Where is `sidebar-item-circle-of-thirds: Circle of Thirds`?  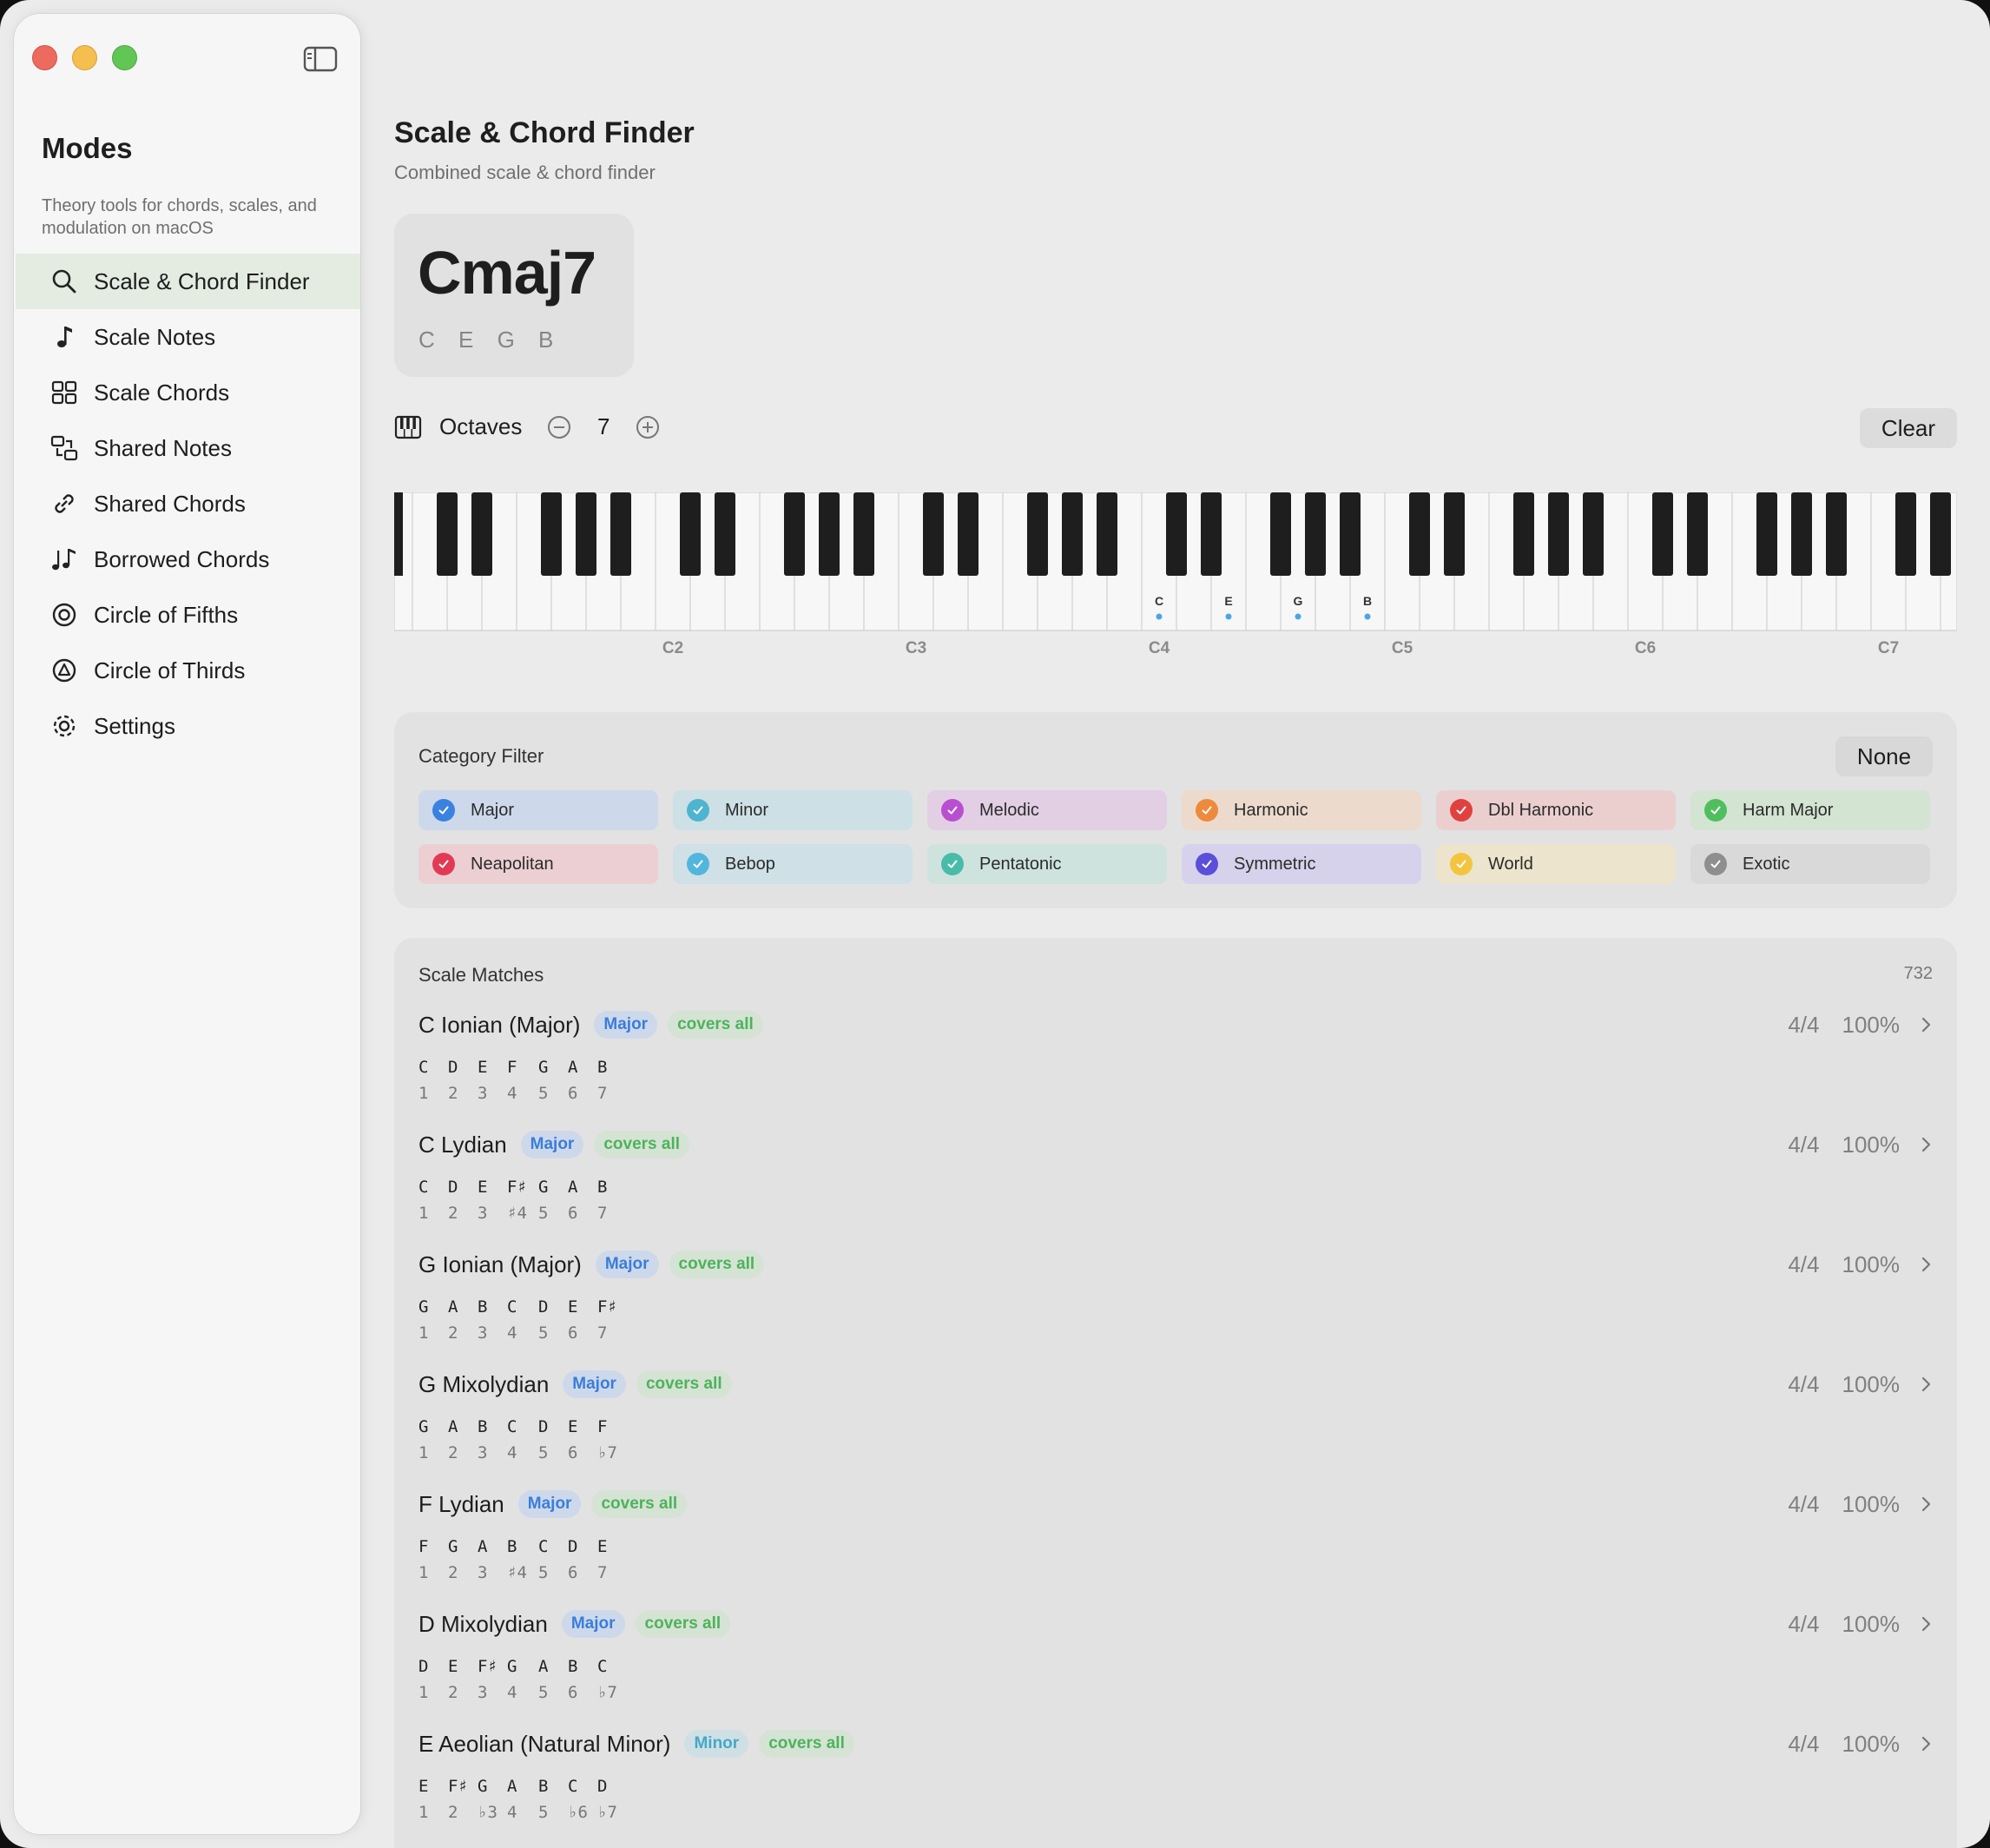 sidebar-item-circle-of-thirds: Circle of Thirds is located at coordinates (188, 670).